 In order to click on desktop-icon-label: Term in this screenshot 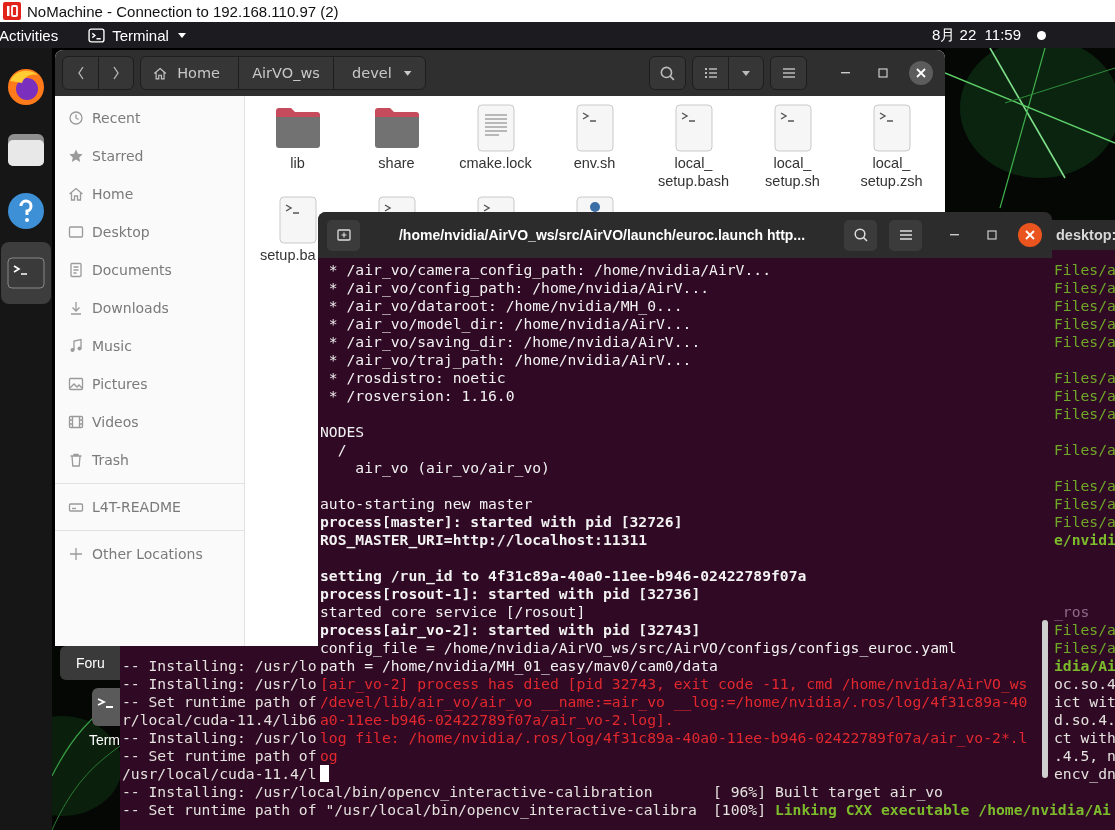, I will do `click(104, 740)`.